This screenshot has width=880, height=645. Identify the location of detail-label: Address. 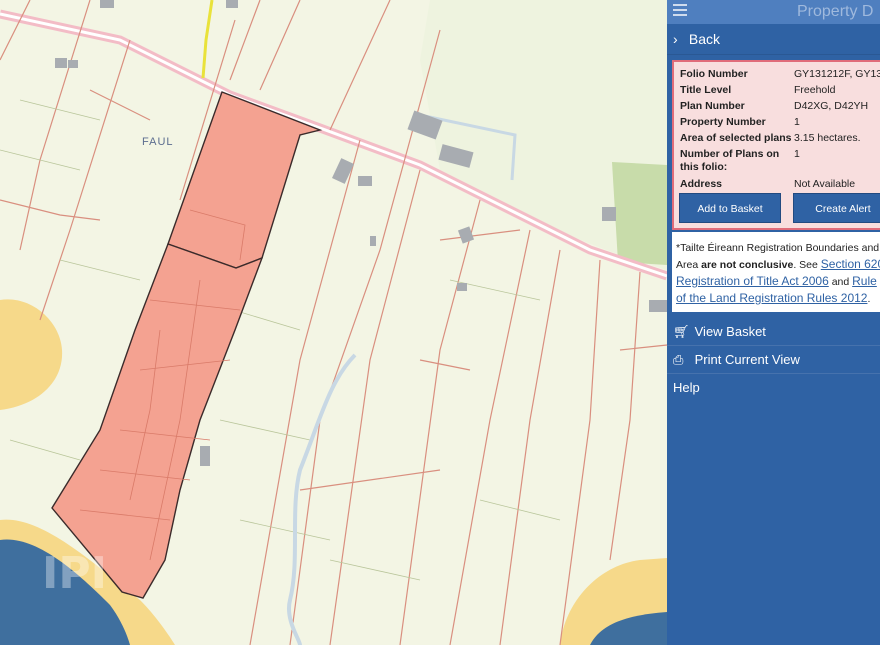
(701, 184).